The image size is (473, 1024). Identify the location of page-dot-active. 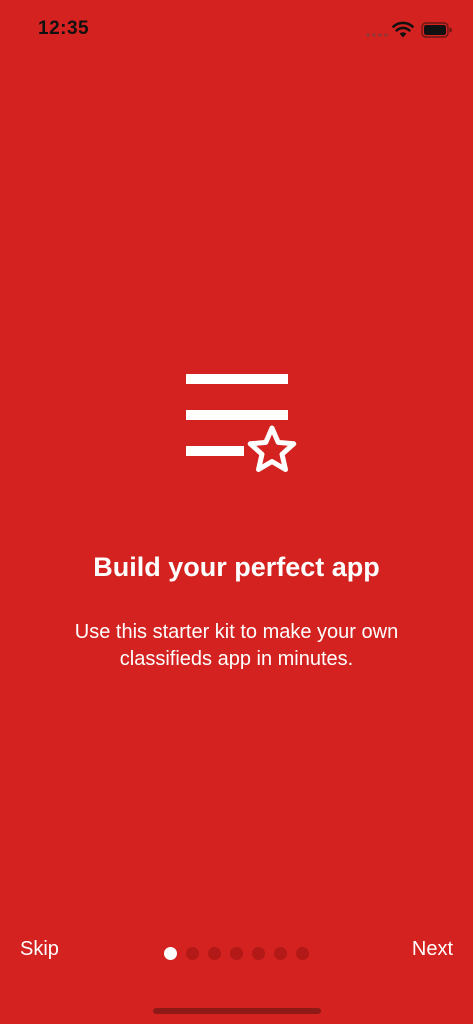
(170, 953).